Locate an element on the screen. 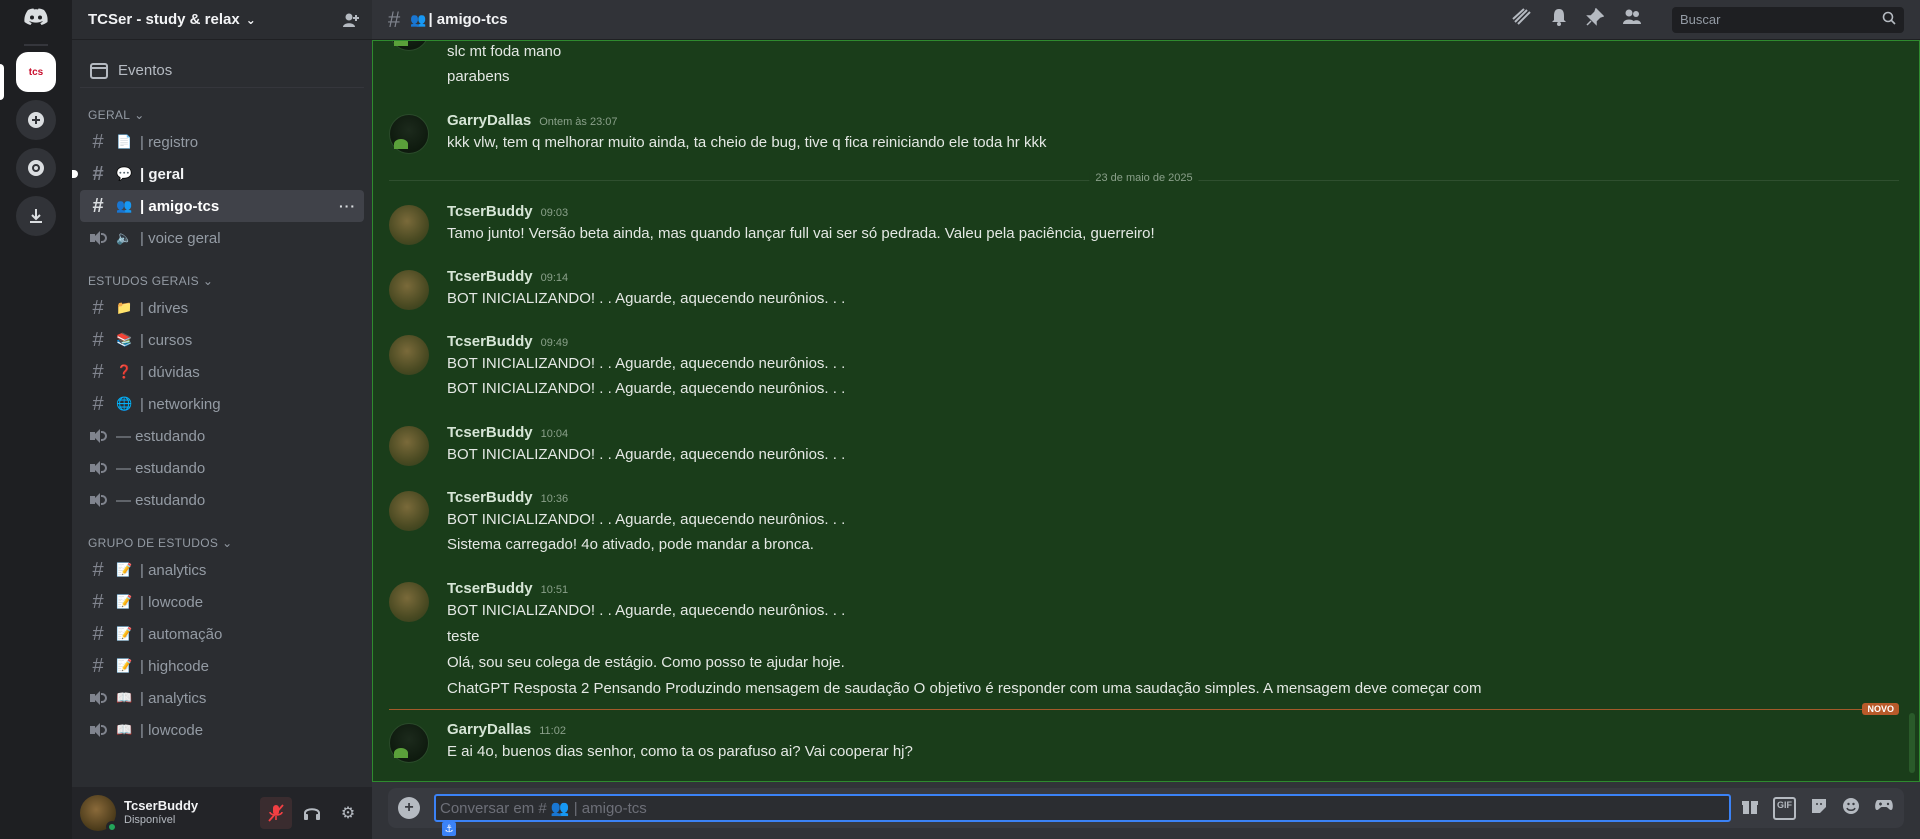 The width and height of the screenshot is (1920, 839). online-status-icon is located at coordinates (112, 827).